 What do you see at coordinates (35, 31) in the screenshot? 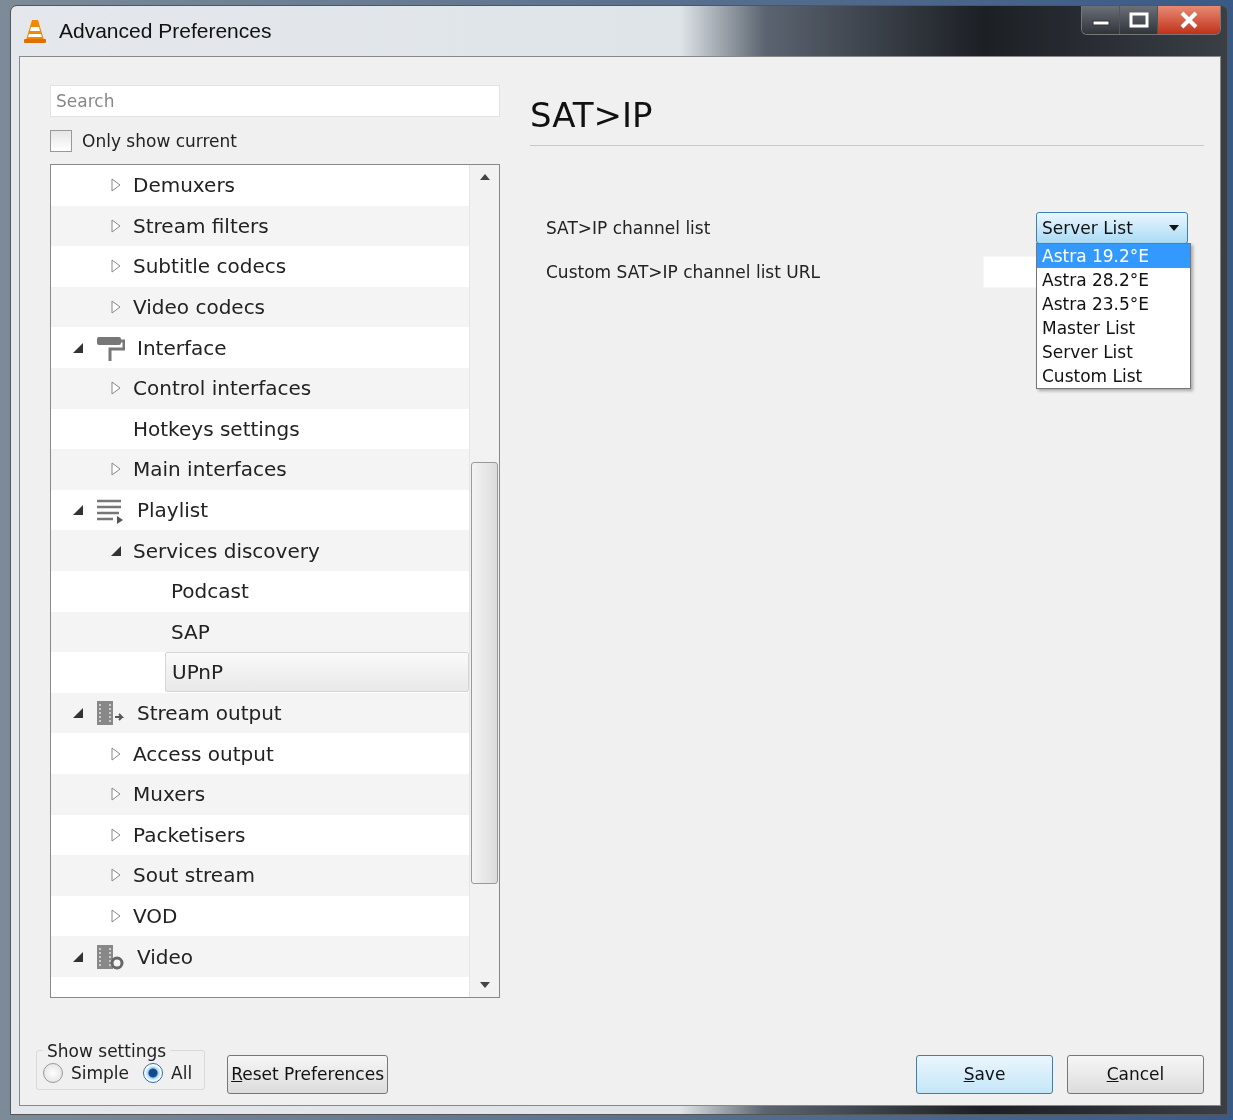
I see `traffic-cone-icon` at bounding box center [35, 31].